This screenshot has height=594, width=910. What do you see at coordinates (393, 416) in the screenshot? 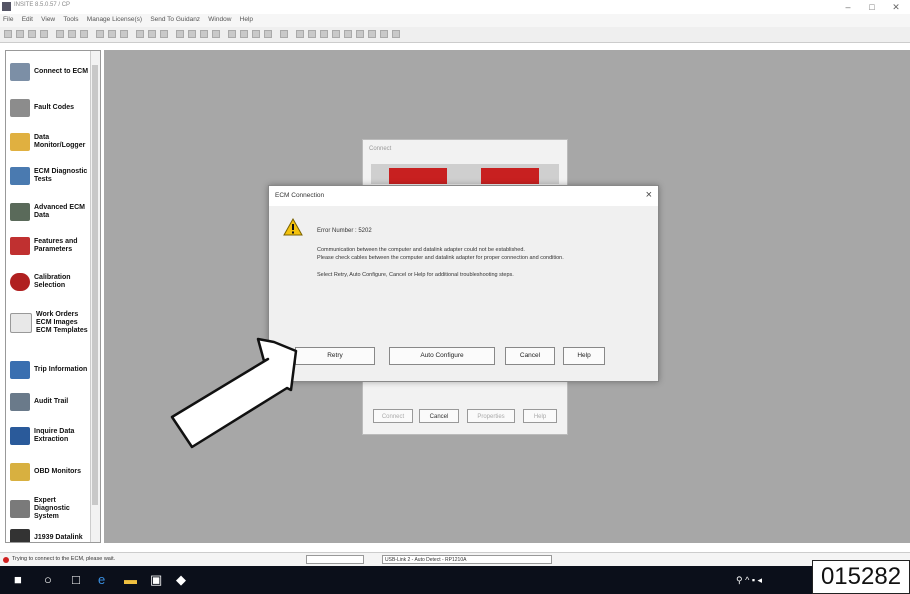
I see `connect-button: Connect` at bounding box center [393, 416].